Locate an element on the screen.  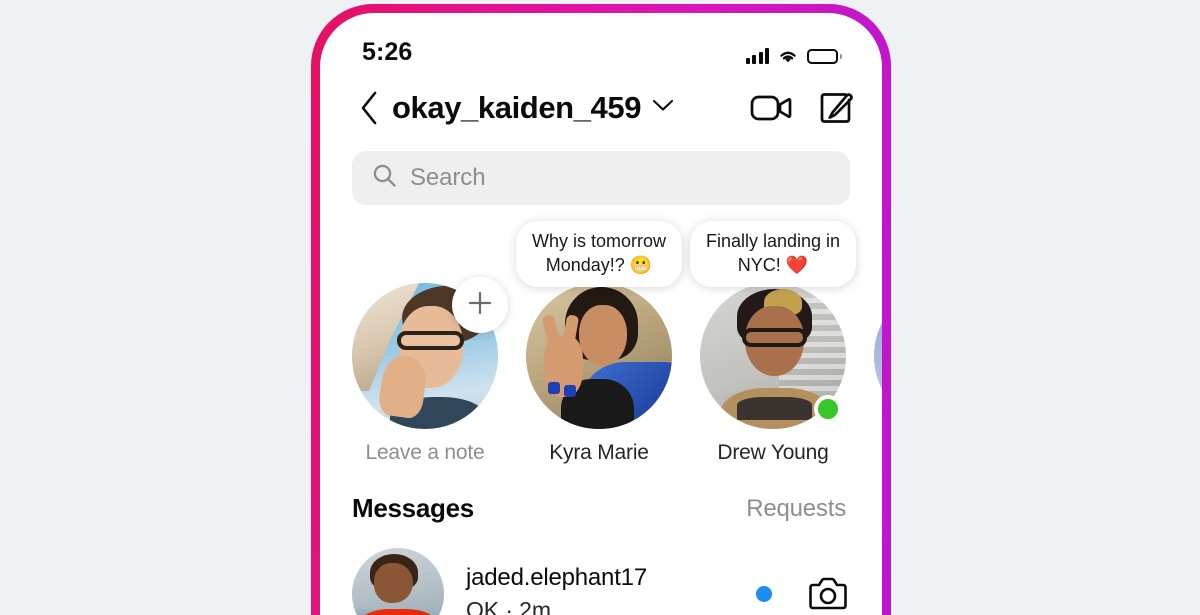
note-item-kyra-marie: Why is tomorrow Monday!? 😬 Kyra Marie is located at coordinates (599, 343).